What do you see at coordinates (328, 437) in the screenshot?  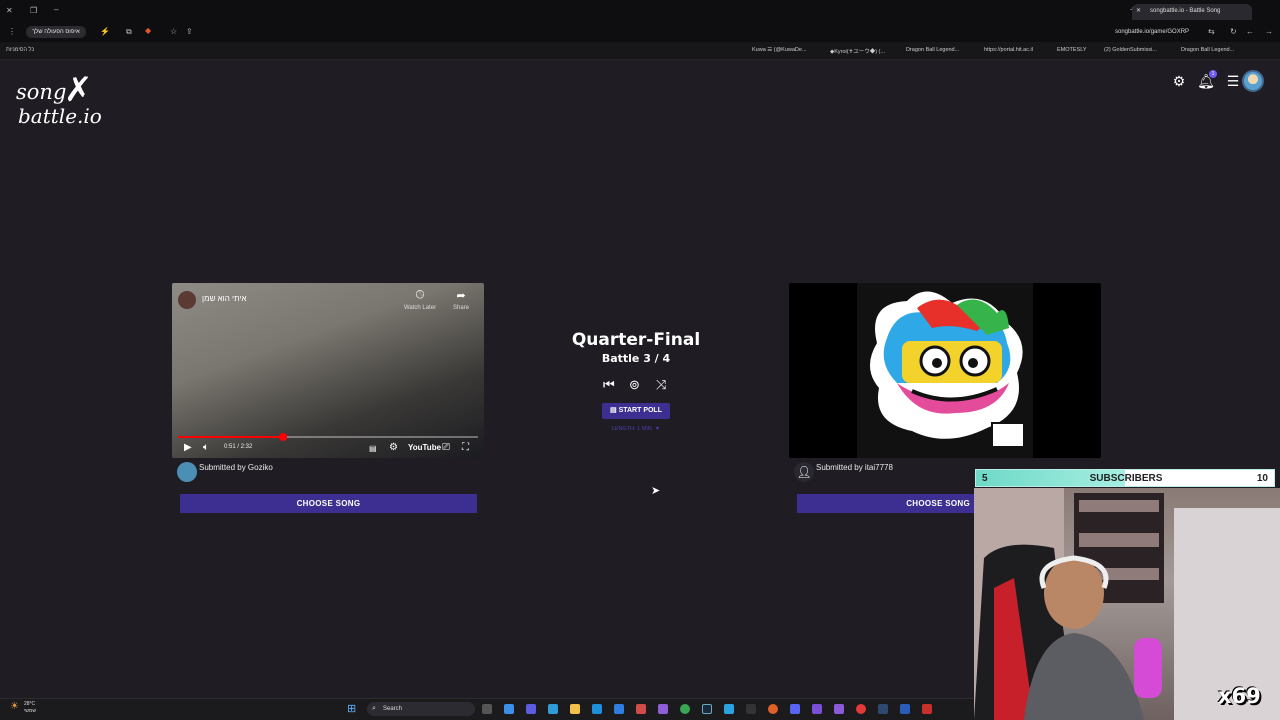 I see `video-progress-bar` at bounding box center [328, 437].